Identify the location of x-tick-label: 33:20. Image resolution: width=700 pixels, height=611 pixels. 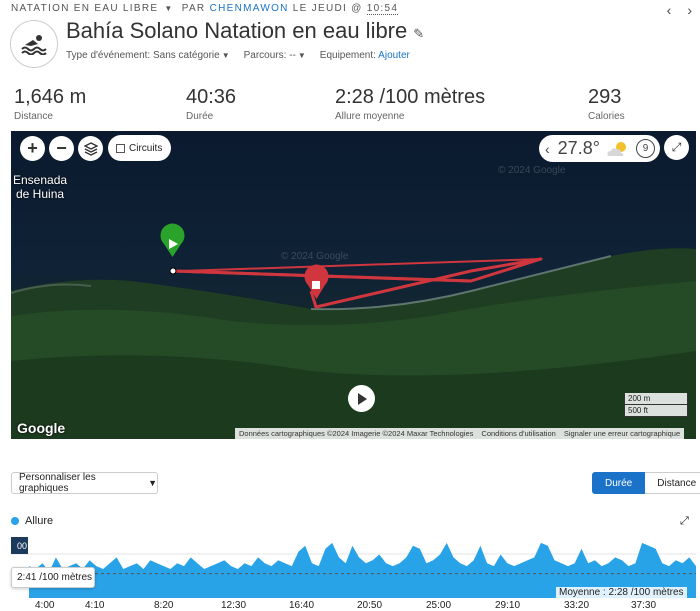
(576, 605).